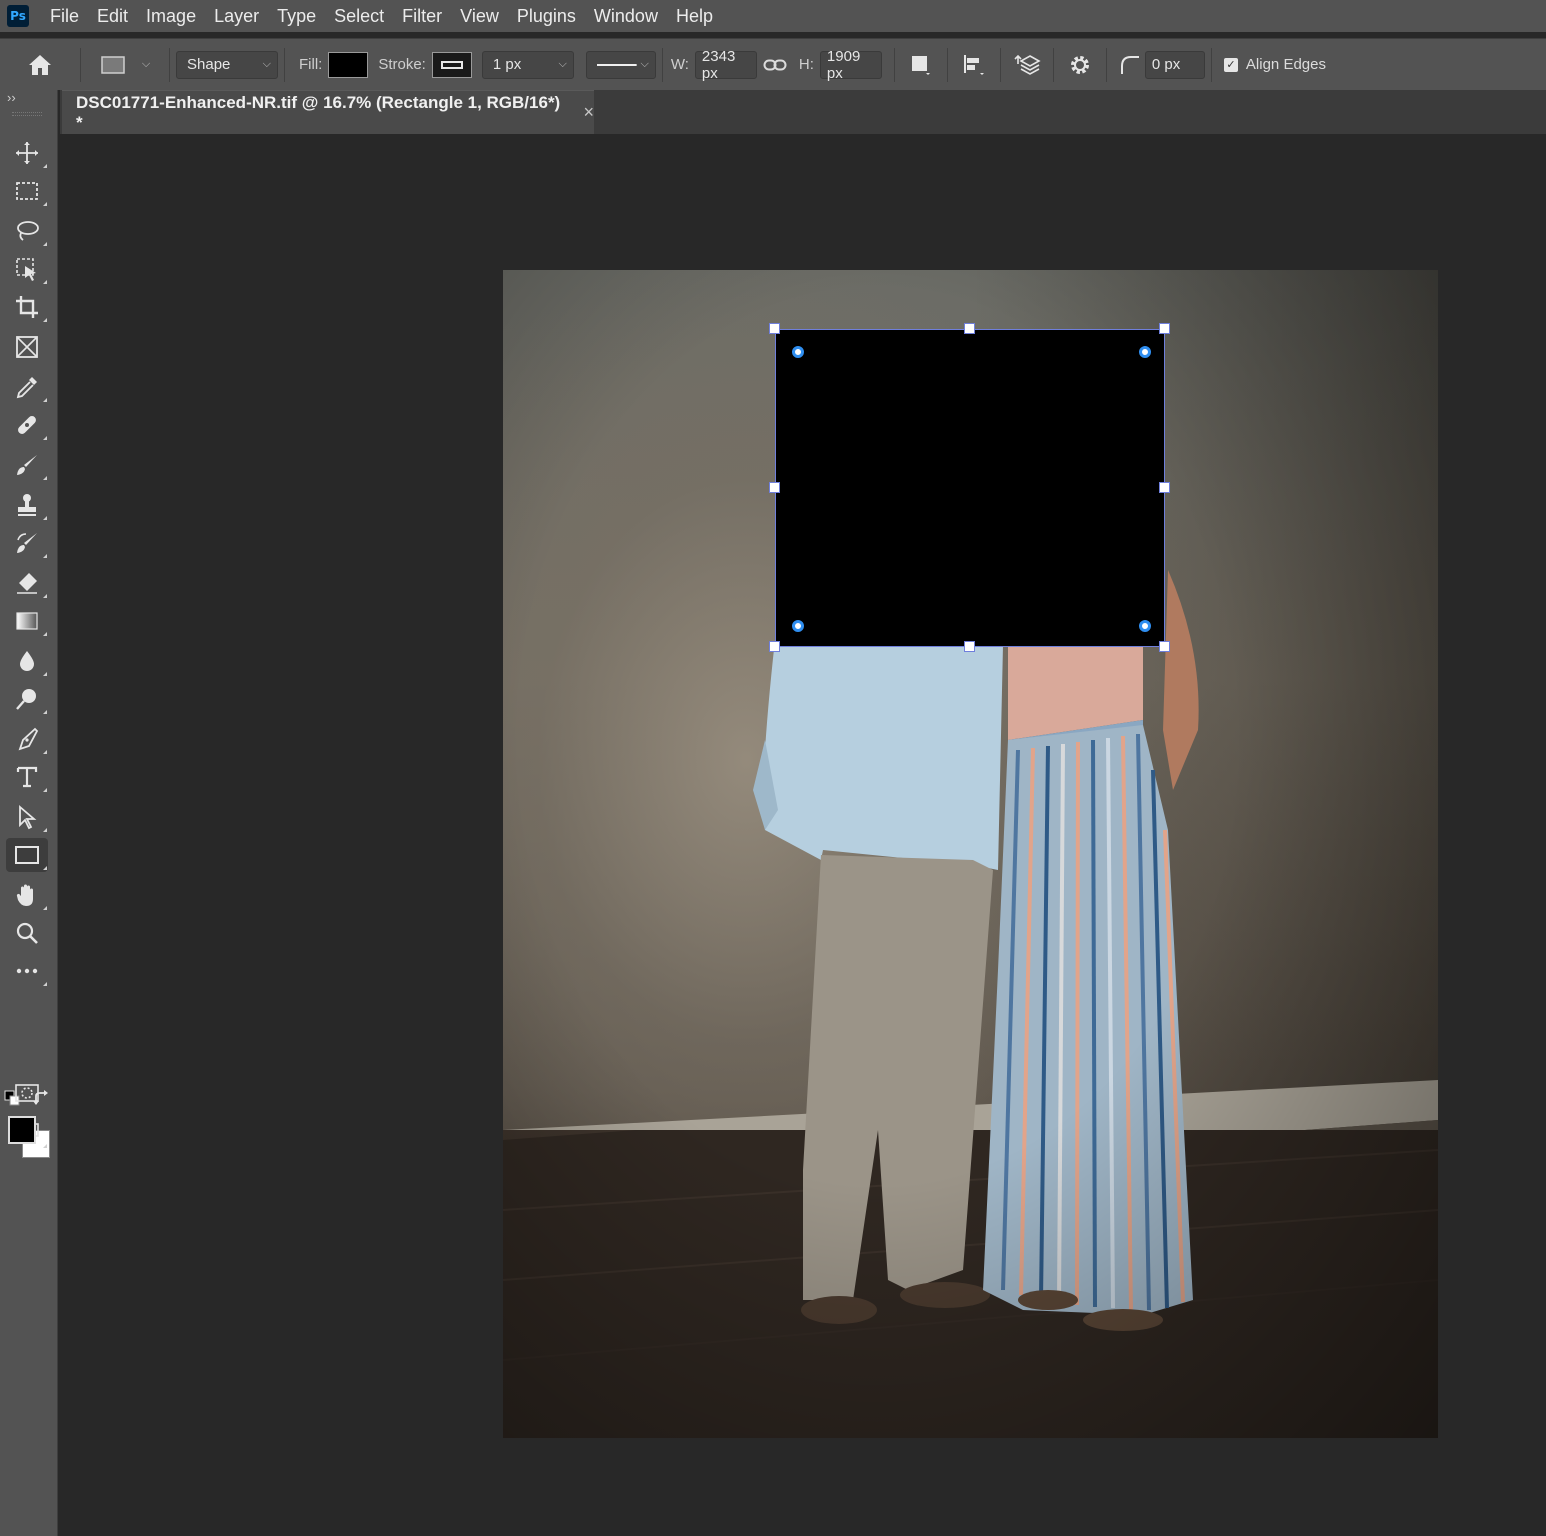  What do you see at coordinates (626, 16) in the screenshot?
I see `menu-window: Window` at bounding box center [626, 16].